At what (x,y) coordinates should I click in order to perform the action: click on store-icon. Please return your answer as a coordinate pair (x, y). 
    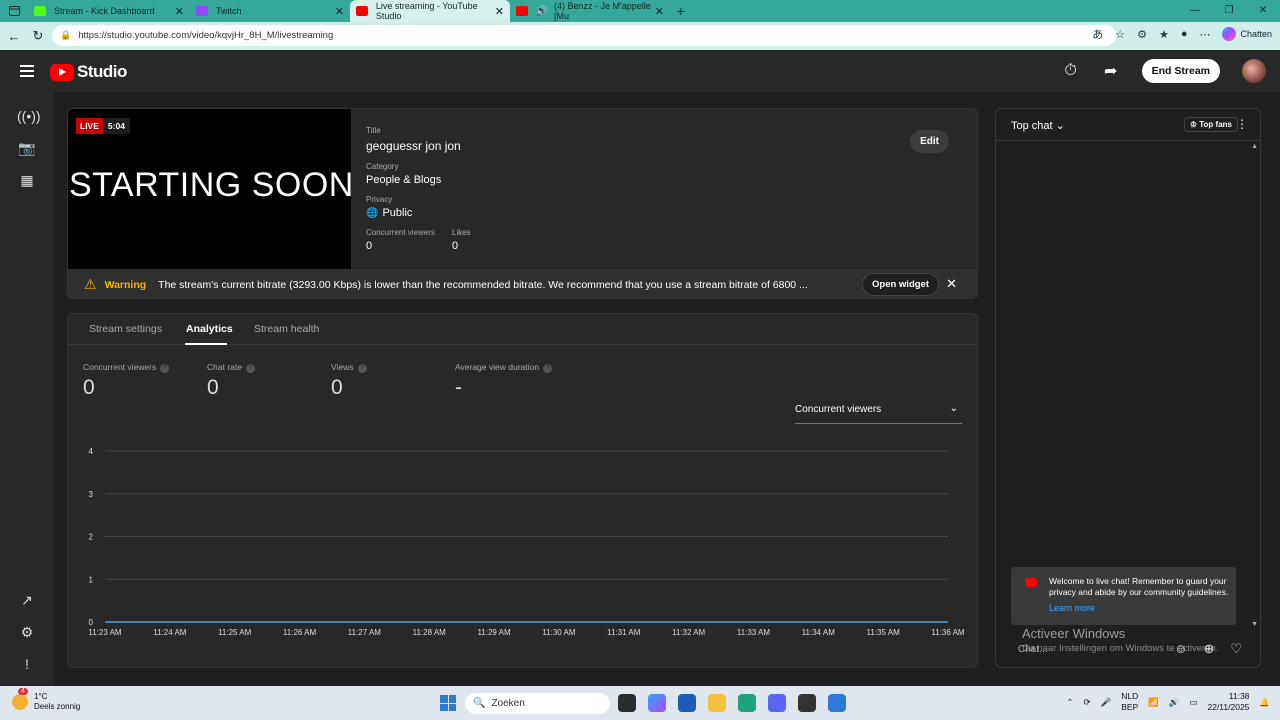
    Looking at the image, I should click on (687, 703).